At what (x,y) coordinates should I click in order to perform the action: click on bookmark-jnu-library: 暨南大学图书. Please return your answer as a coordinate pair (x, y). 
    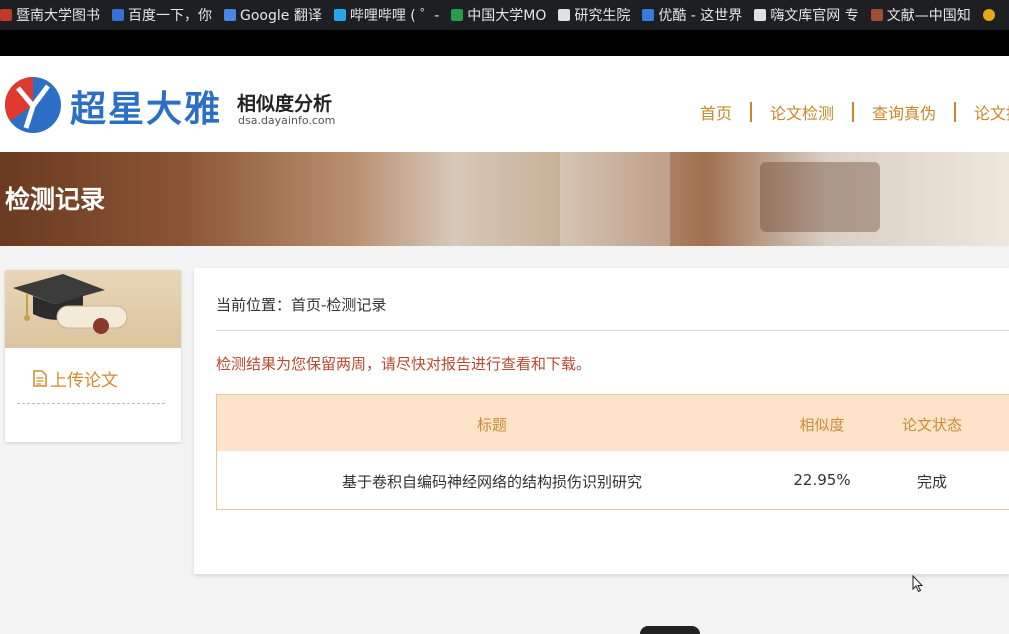
    Looking at the image, I should click on (50, 15).